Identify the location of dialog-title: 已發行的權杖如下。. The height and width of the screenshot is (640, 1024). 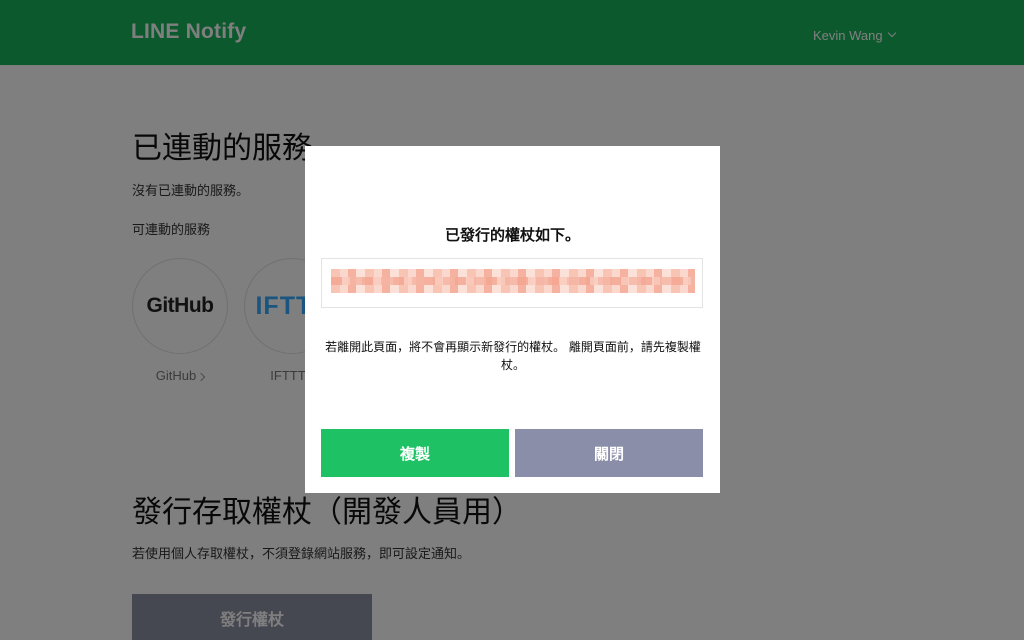
(512, 235).